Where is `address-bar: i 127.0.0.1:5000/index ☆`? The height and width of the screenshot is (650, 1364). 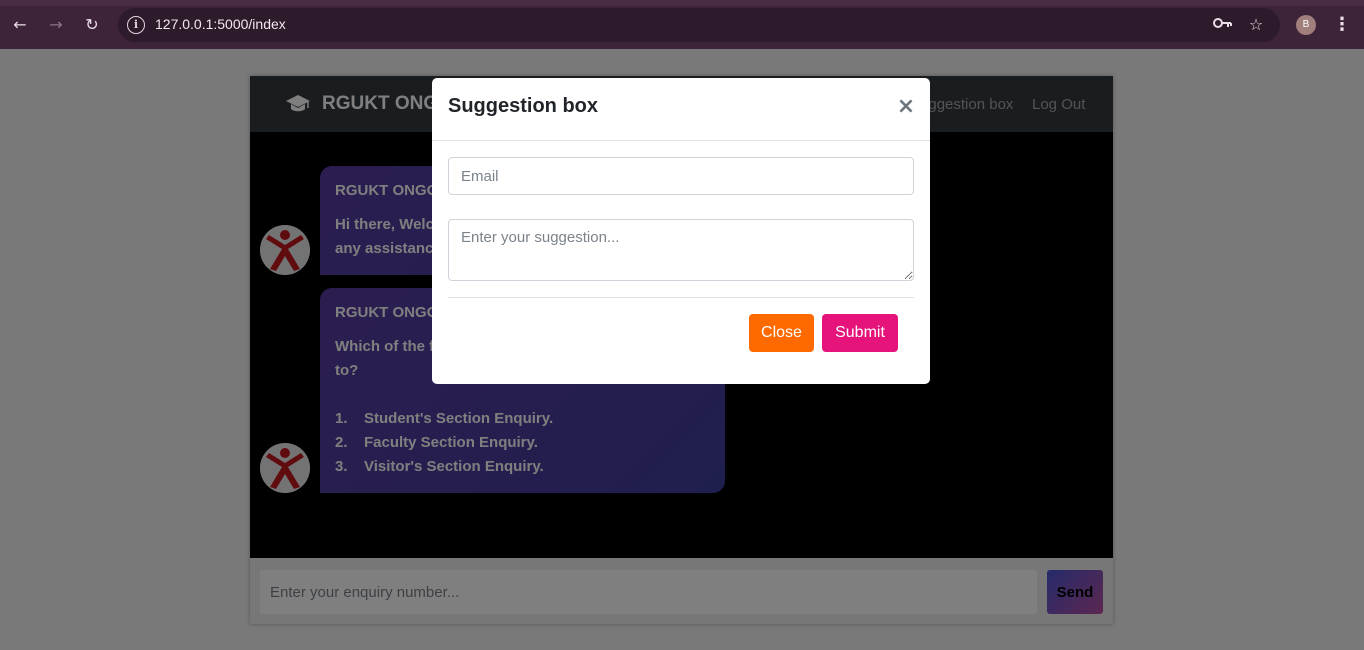
address-bar: i 127.0.0.1:5000/index ☆ is located at coordinates (699, 25).